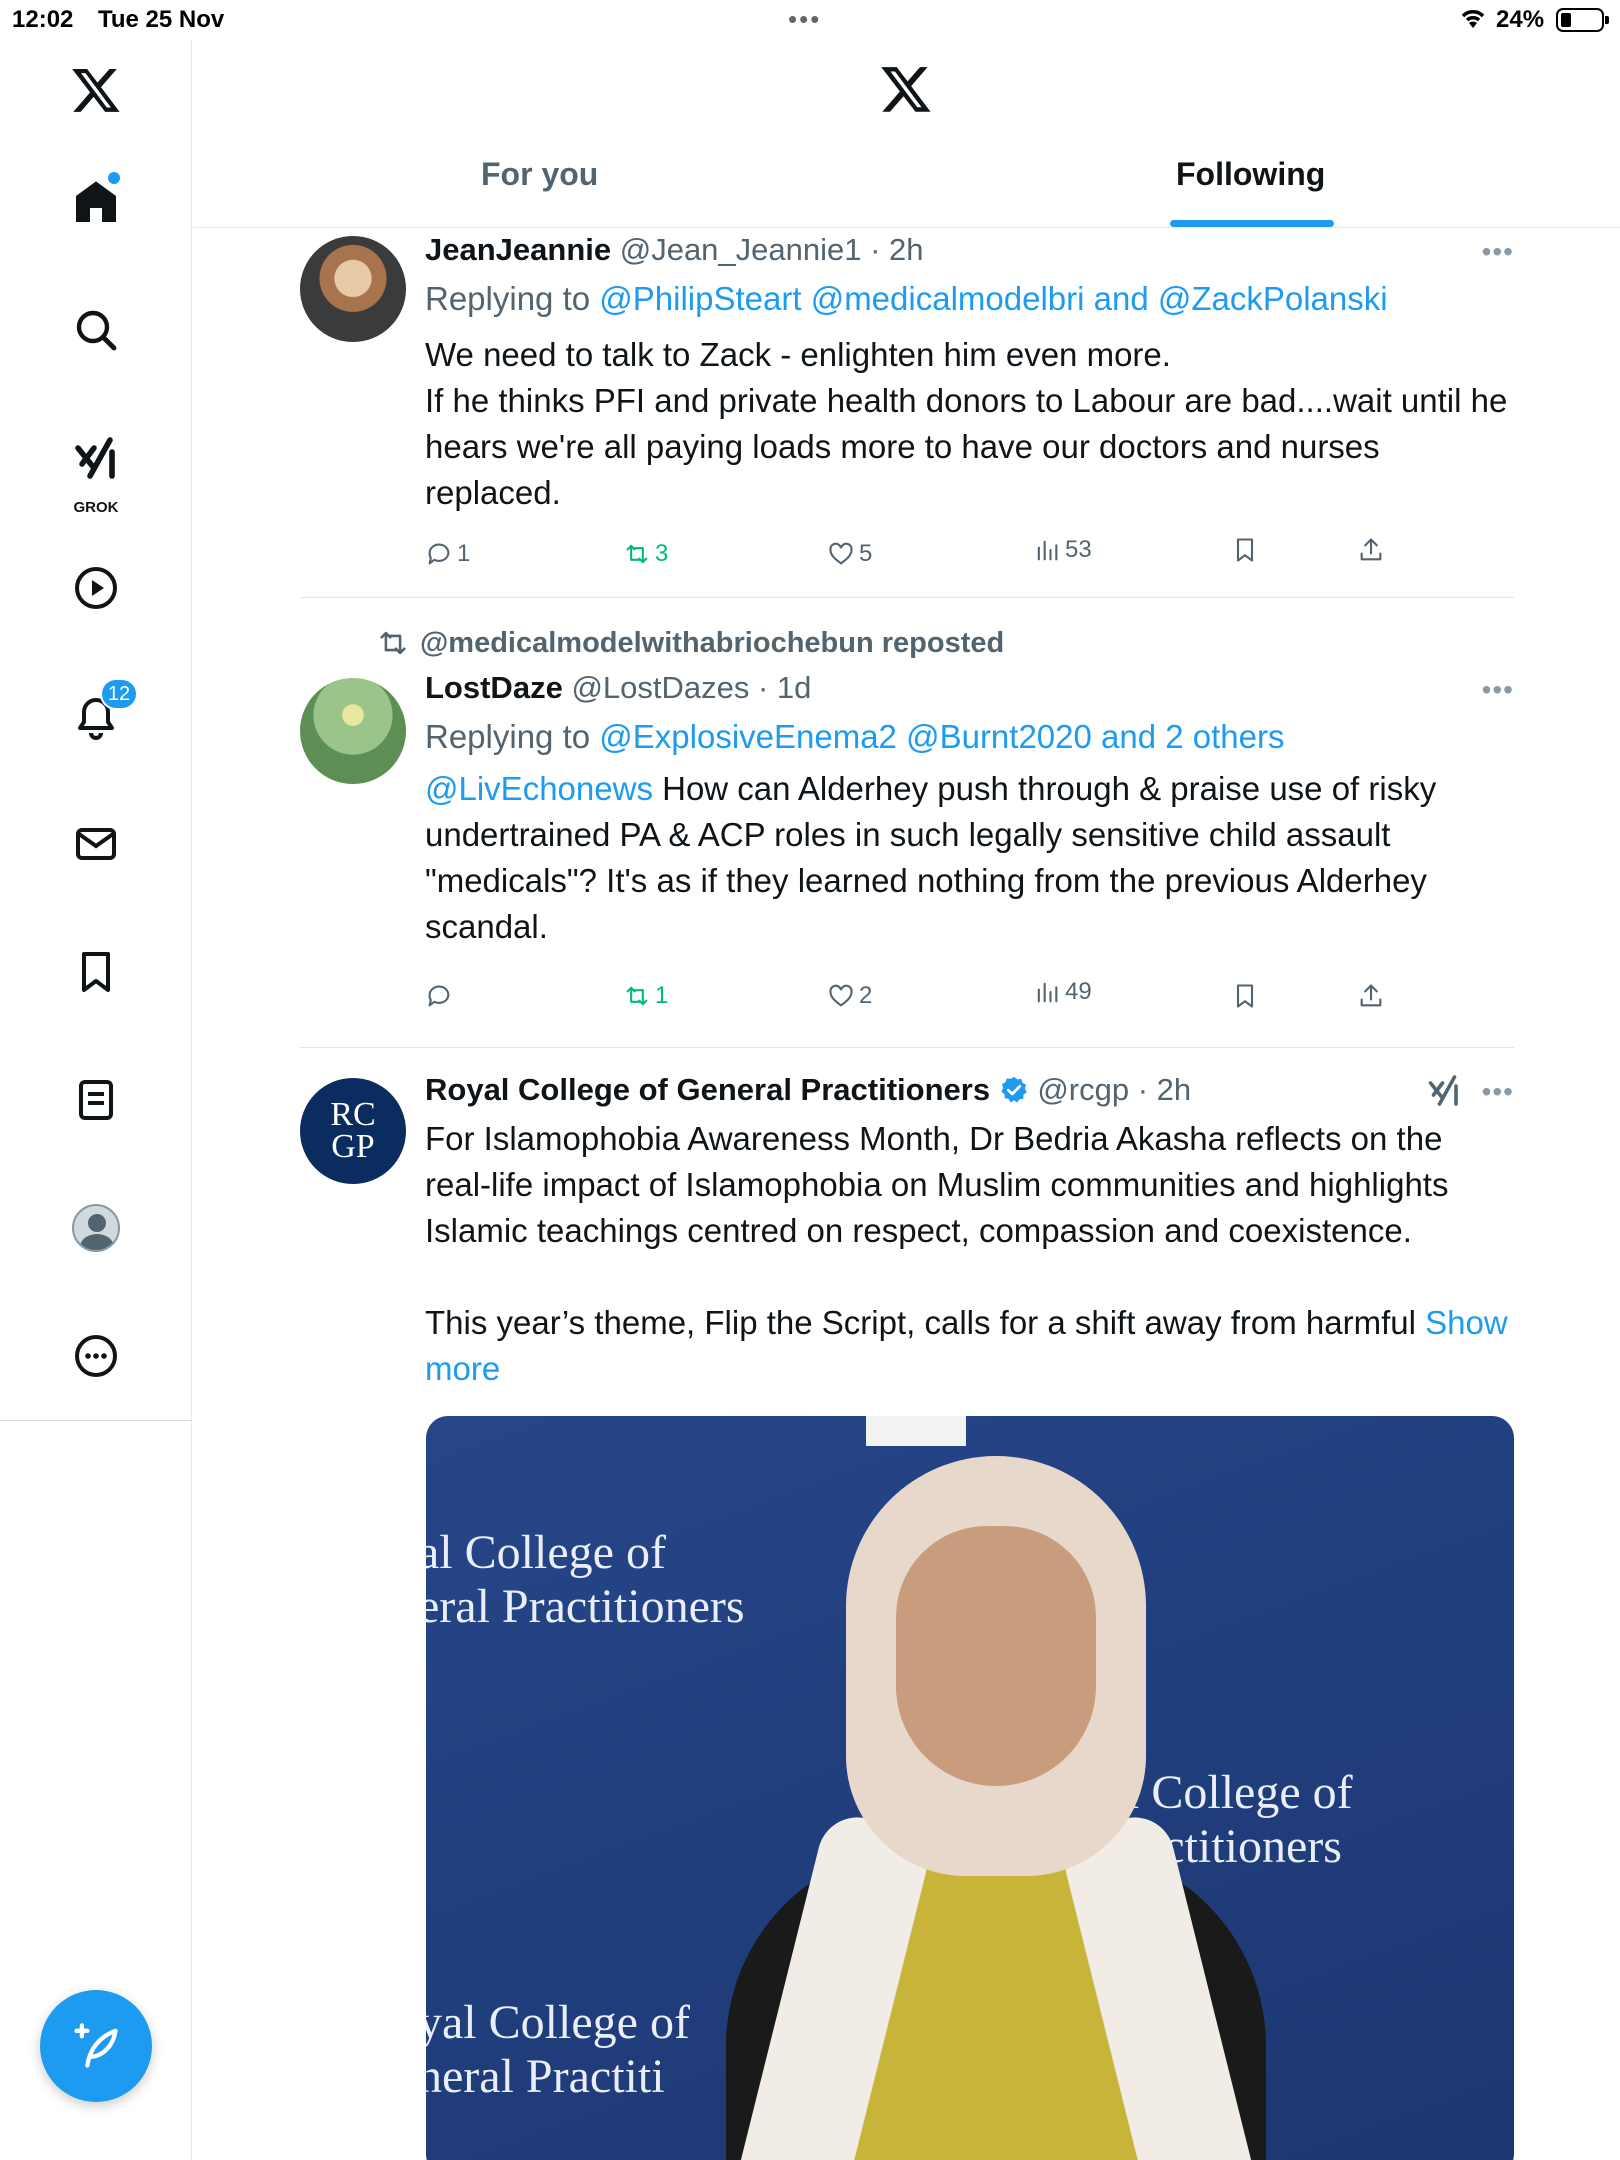 The width and height of the screenshot is (1620, 2160). I want to click on tweet-actions: 1 3 5 53, so click(925, 558).